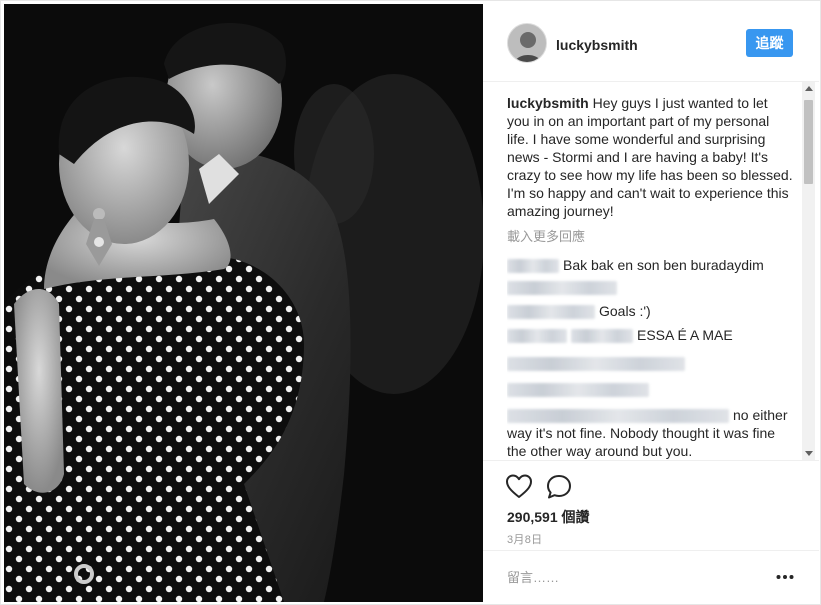 The image size is (821, 605). I want to click on post-actions: 290,591 個讚 3月8日, so click(651, 510).